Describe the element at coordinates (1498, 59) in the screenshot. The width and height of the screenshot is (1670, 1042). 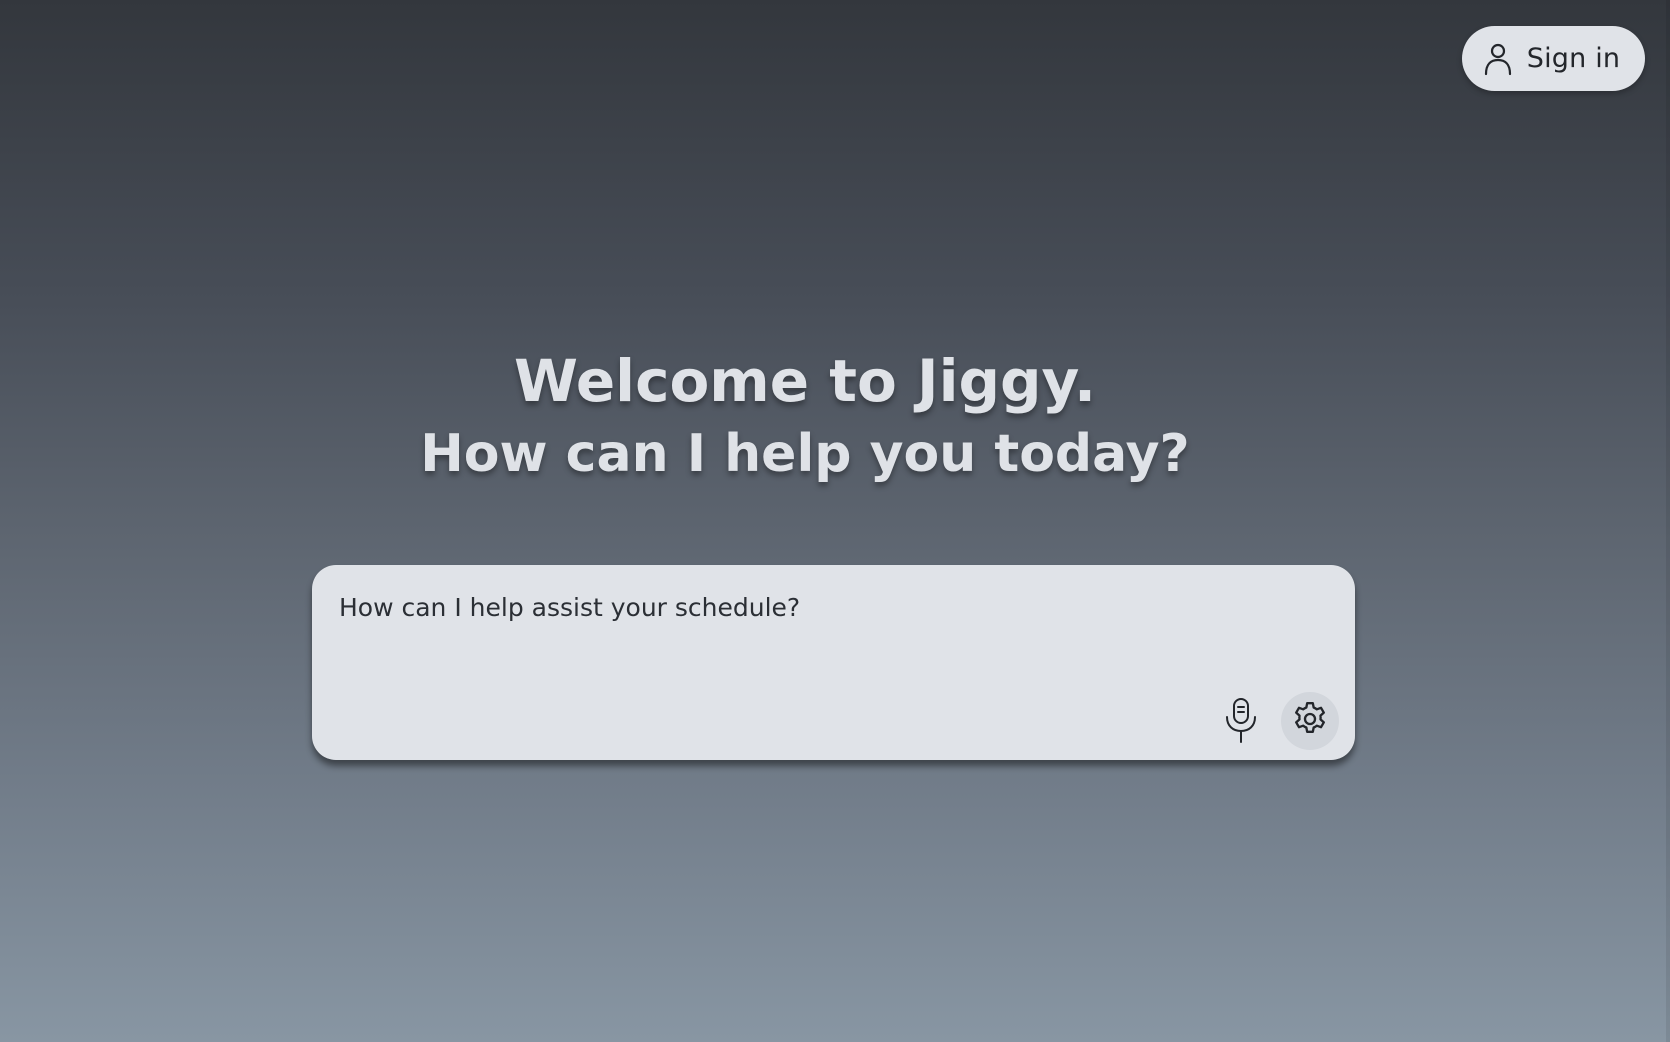
I see `user-icon` at that location.